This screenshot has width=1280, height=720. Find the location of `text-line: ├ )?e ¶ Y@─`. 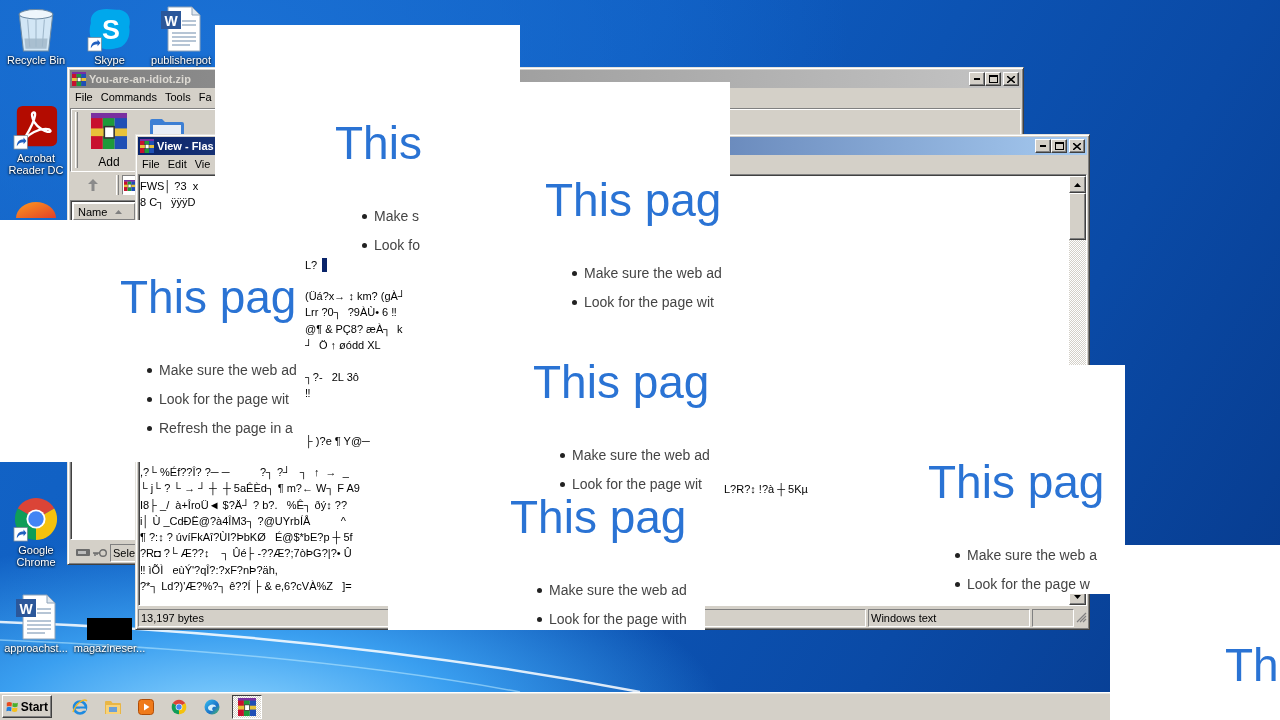

text-line: ├ )?e ¶ Y@─ is located at coordinates (337, 442).